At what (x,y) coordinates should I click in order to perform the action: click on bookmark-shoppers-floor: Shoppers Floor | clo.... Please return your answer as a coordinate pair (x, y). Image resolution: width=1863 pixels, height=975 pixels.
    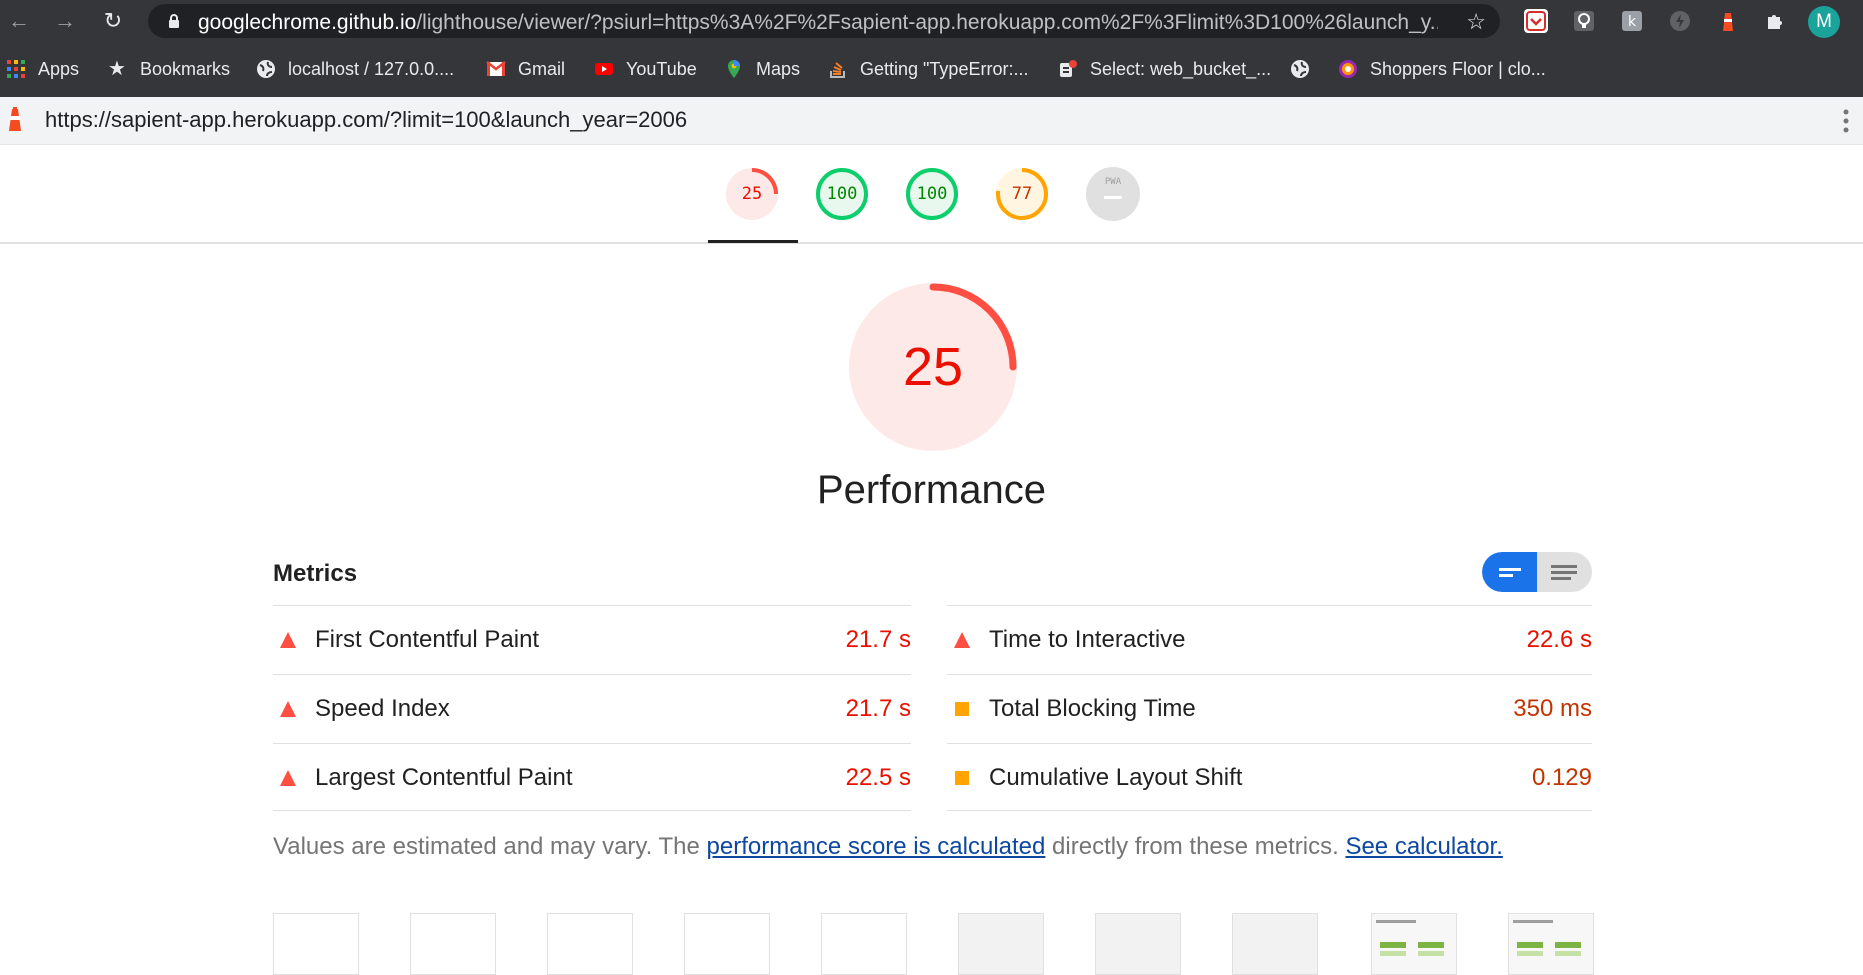
    Looking at the image, I should click on (1442, 69).